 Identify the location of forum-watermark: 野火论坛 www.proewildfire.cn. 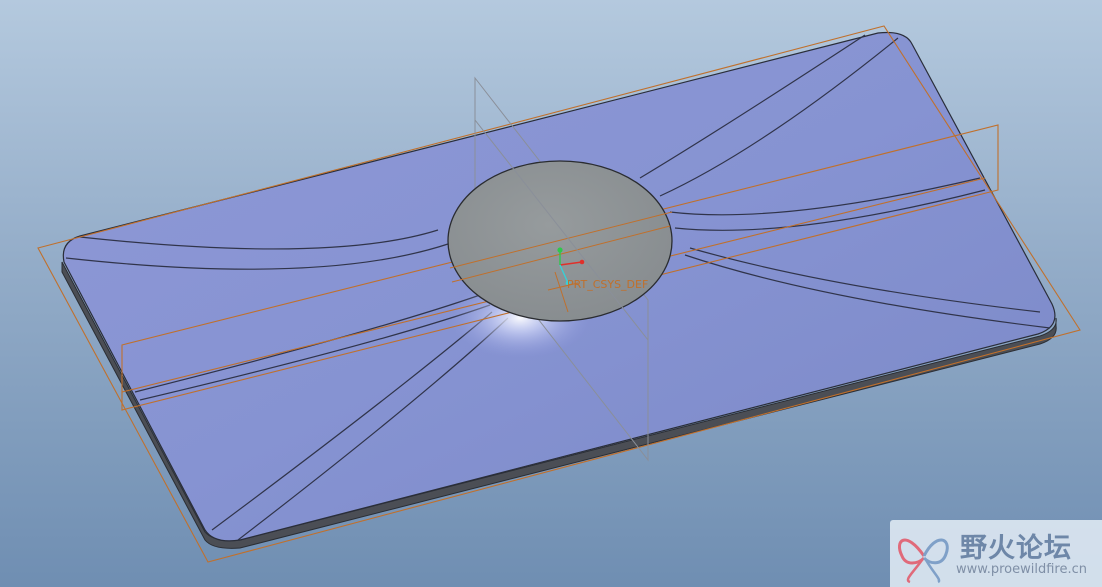
(996, 553).